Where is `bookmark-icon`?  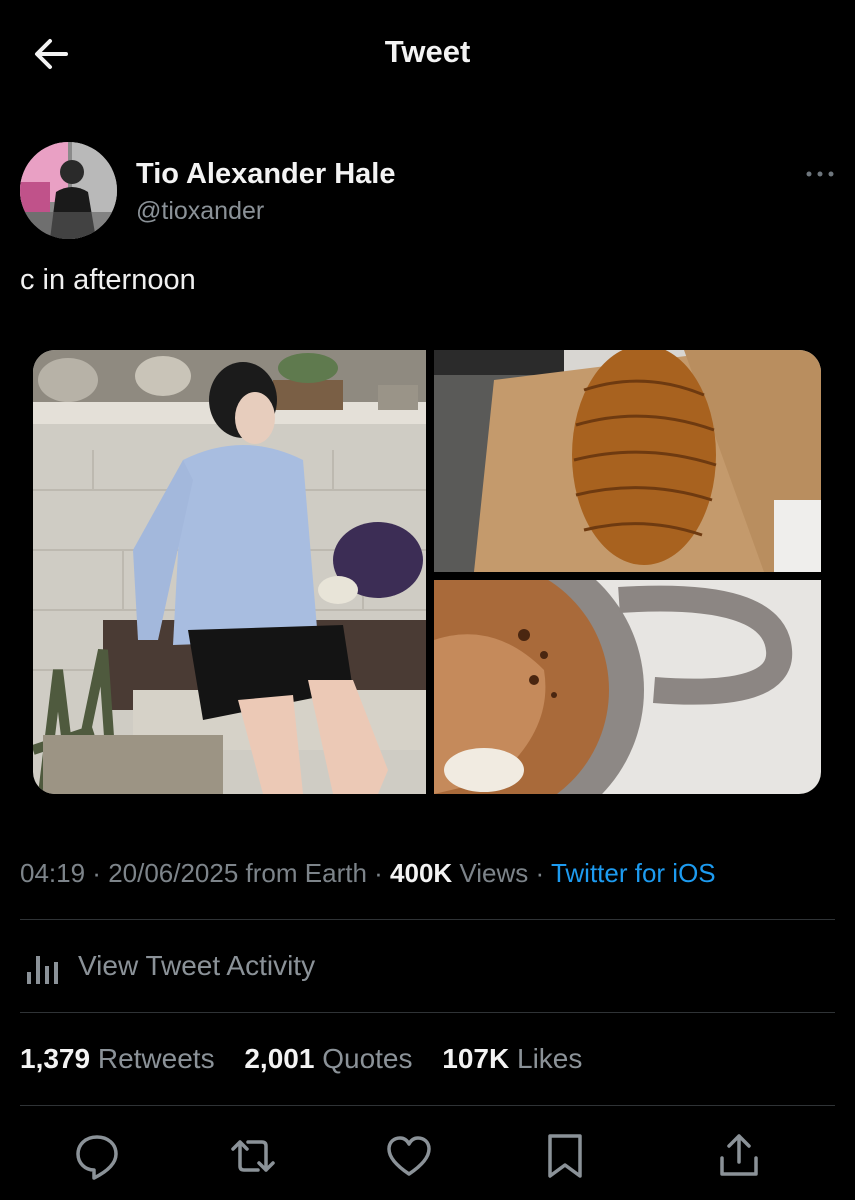
bookmark-icon is located at coordinates (565, 1156).